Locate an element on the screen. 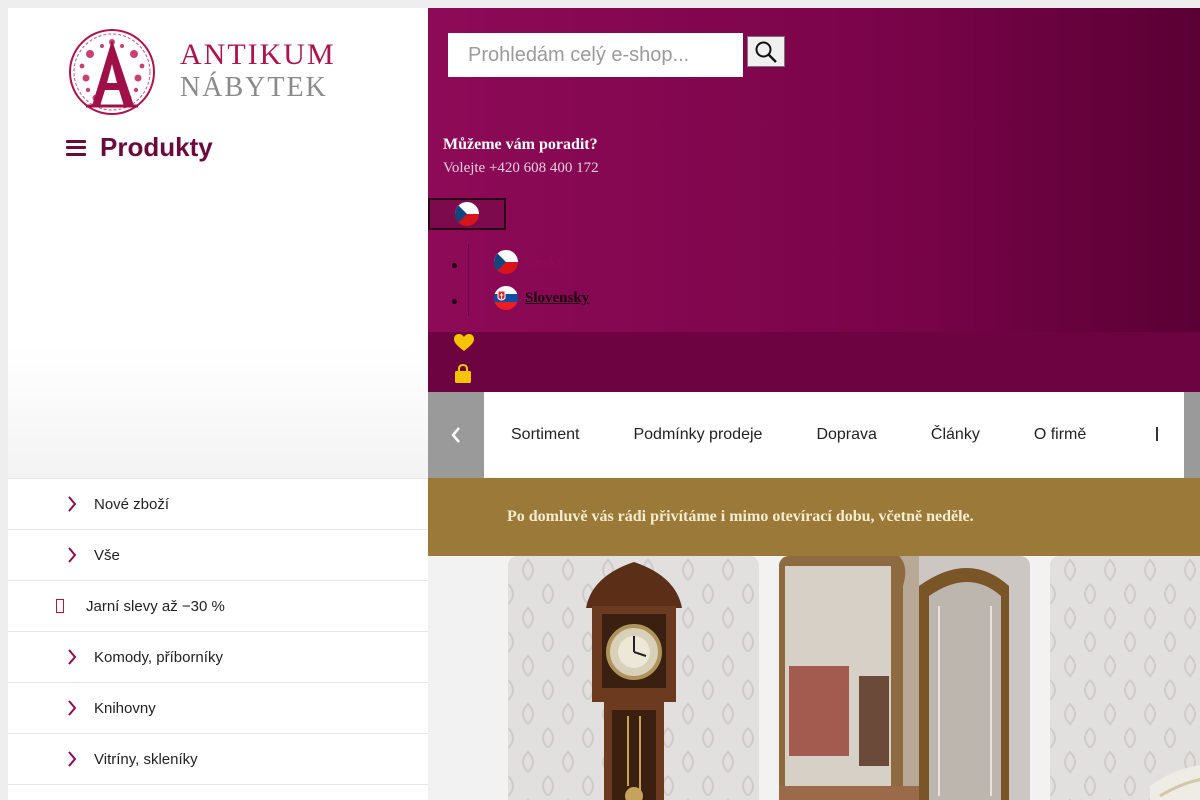 Image resolution: width=1200 pixels, height=800 pixels. category-item: Vitríny, skleníky is located at coordinates (218, 759).